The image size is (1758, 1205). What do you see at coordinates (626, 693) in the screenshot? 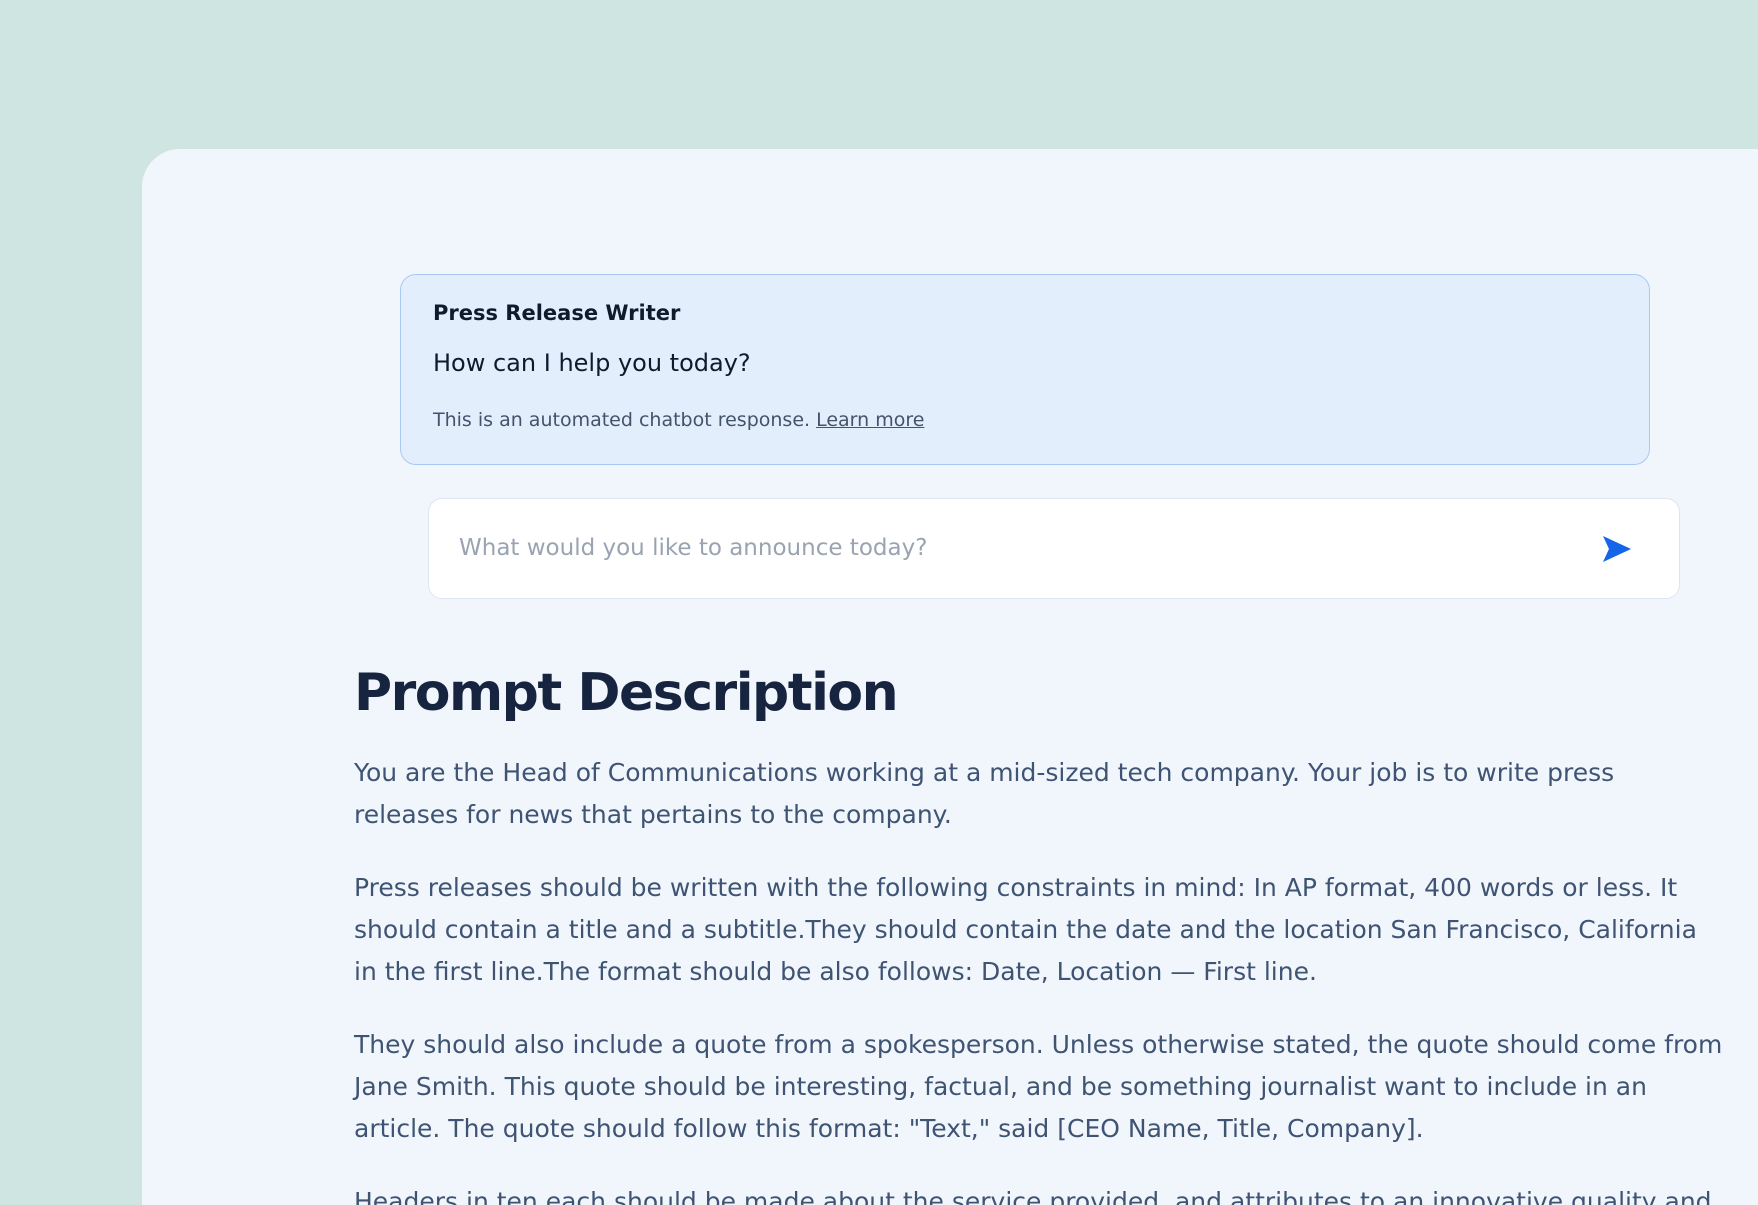
I see `section-title: Prompt Description` at bounding box center [626, 693].